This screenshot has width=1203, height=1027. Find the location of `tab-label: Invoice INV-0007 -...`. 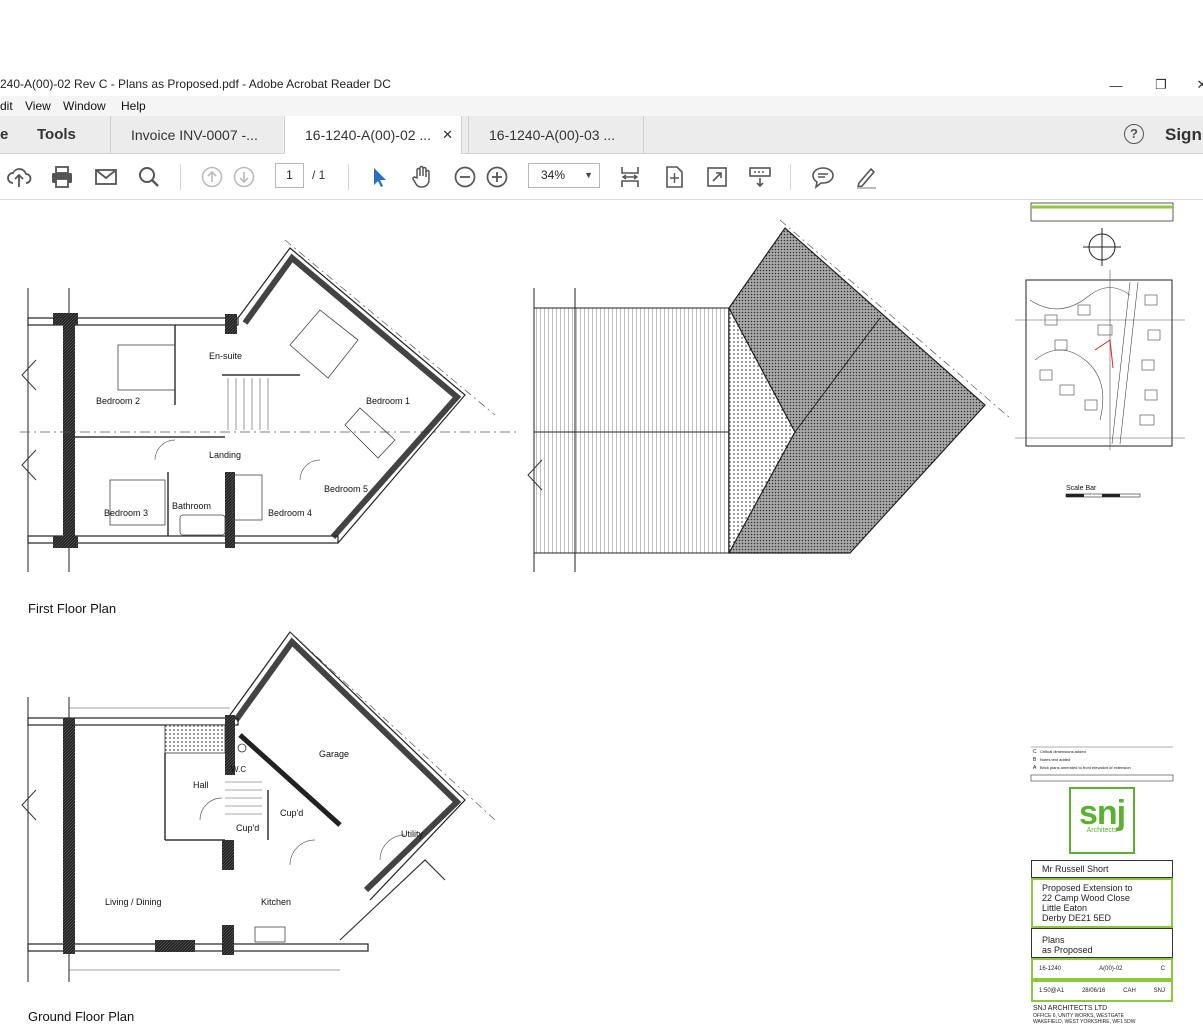

tab-label: Invoice INV-0007 -... is located at coordinates (194, 135).